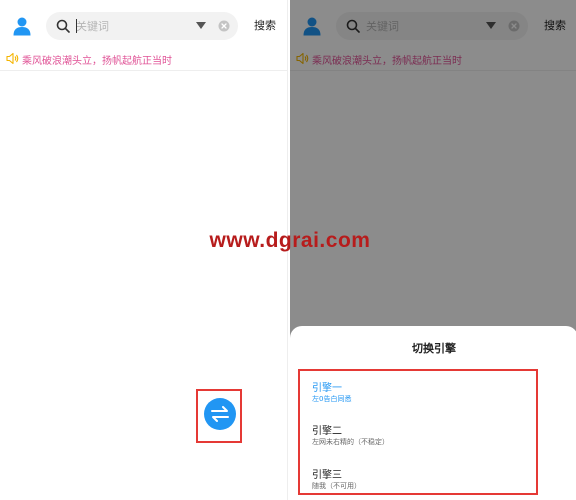 The image size is (576, 500). Describe the element at coordinates (412, 437) in the screenshot. I see `engine-option-2: 引擎二 左网未右精的（不稳定）` at that location.